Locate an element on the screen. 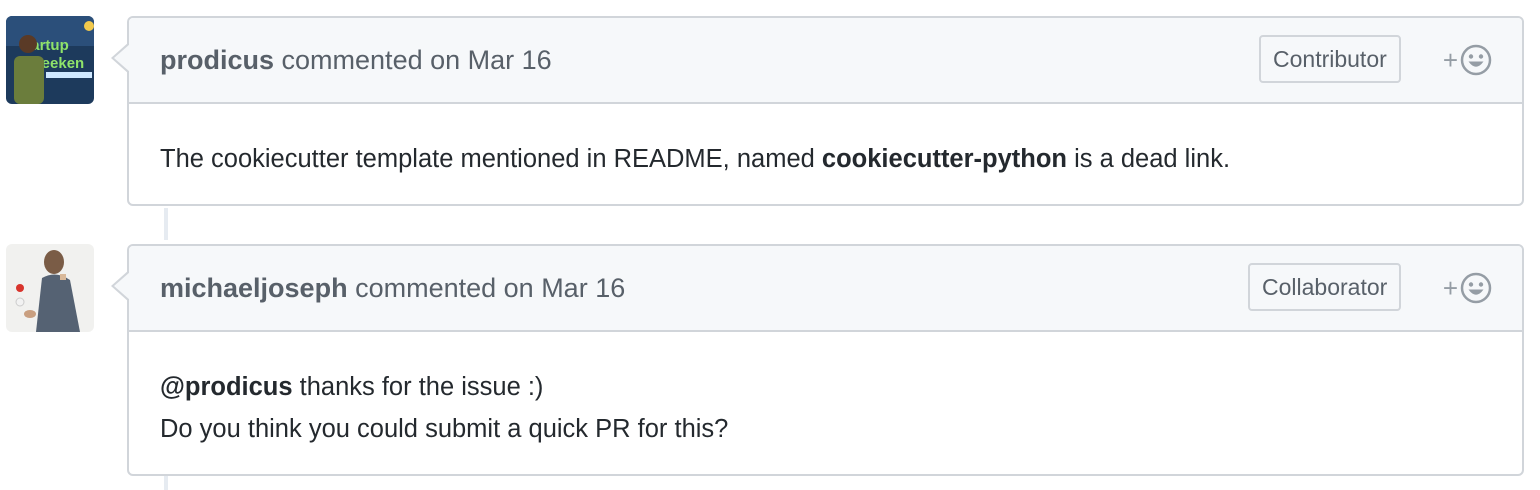 Image resolution: width=1540 pixels, height=490 pixels. comment-header-text: prodicus commented on Mar 16 is located at coordinates (356, 60).